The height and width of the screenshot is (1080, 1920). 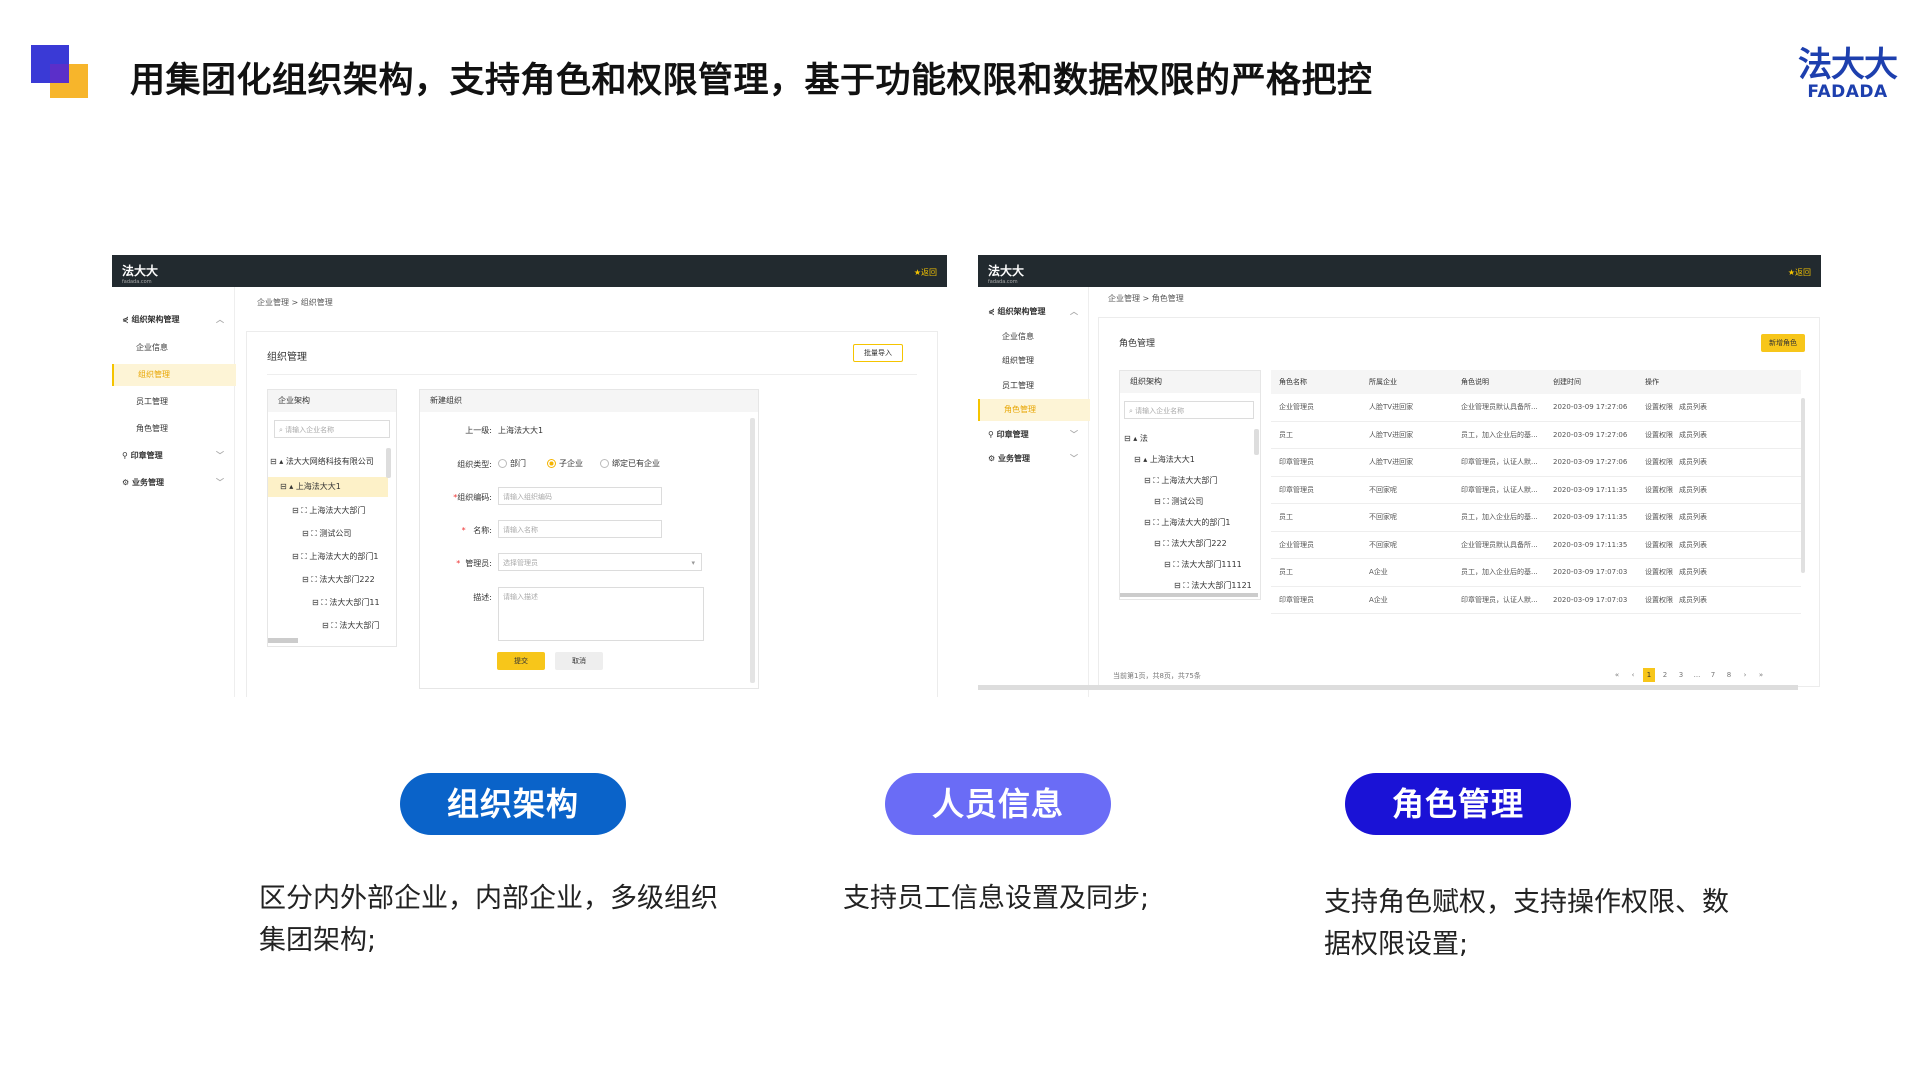 What do you see at coordinates (1388, 687) in the screenshot?
I see `page-h-scrollbar` at bounding box center [1388, 687].